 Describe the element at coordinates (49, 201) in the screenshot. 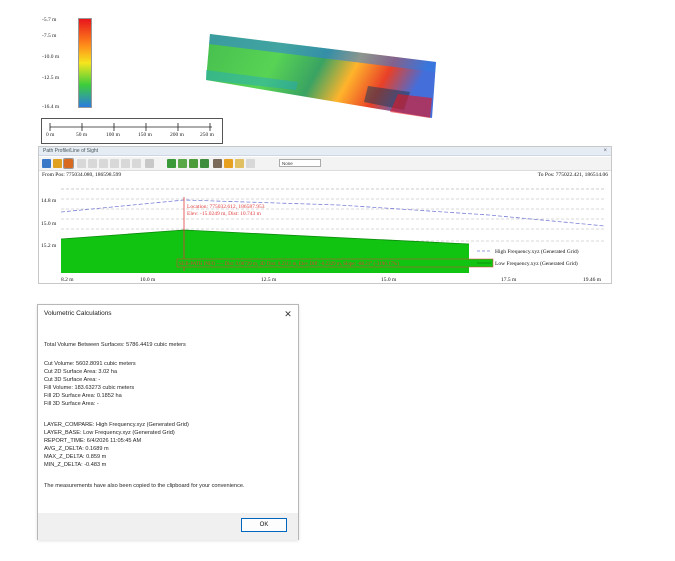

I see `y-axis-label: 14.8 m` at that location.